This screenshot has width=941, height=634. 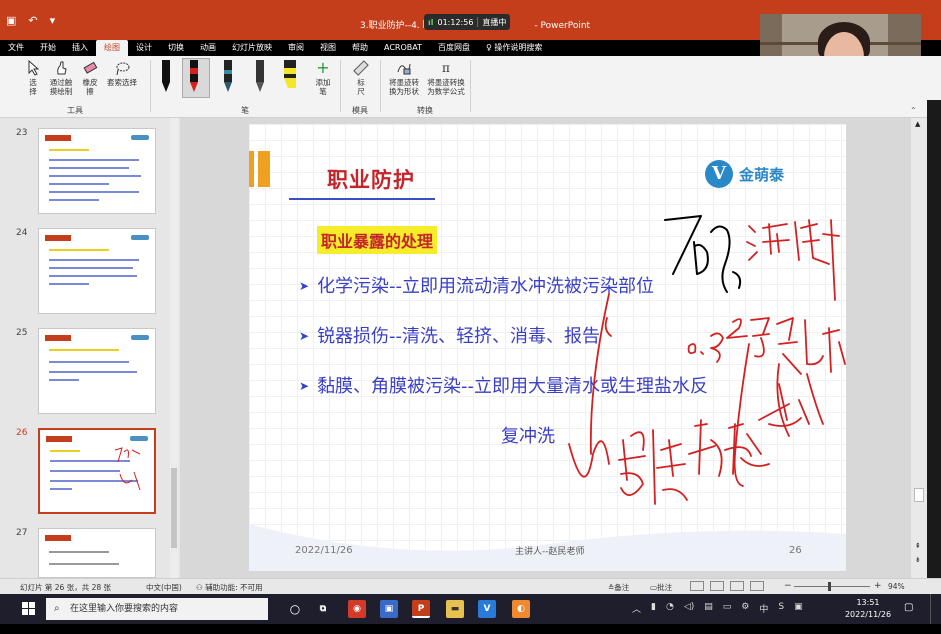 I want to click on windows-start-icon, so click(x=29, y=609).